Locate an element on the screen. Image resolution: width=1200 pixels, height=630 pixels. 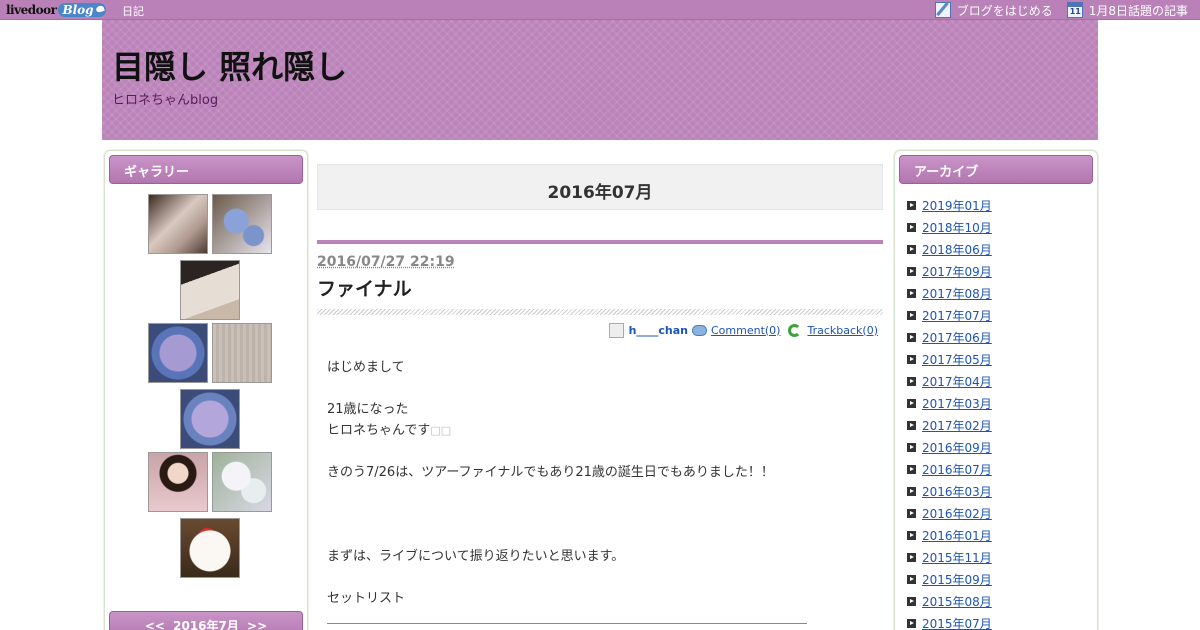
archive-item: 2015年09月 is located at coordinates (1002, 579).